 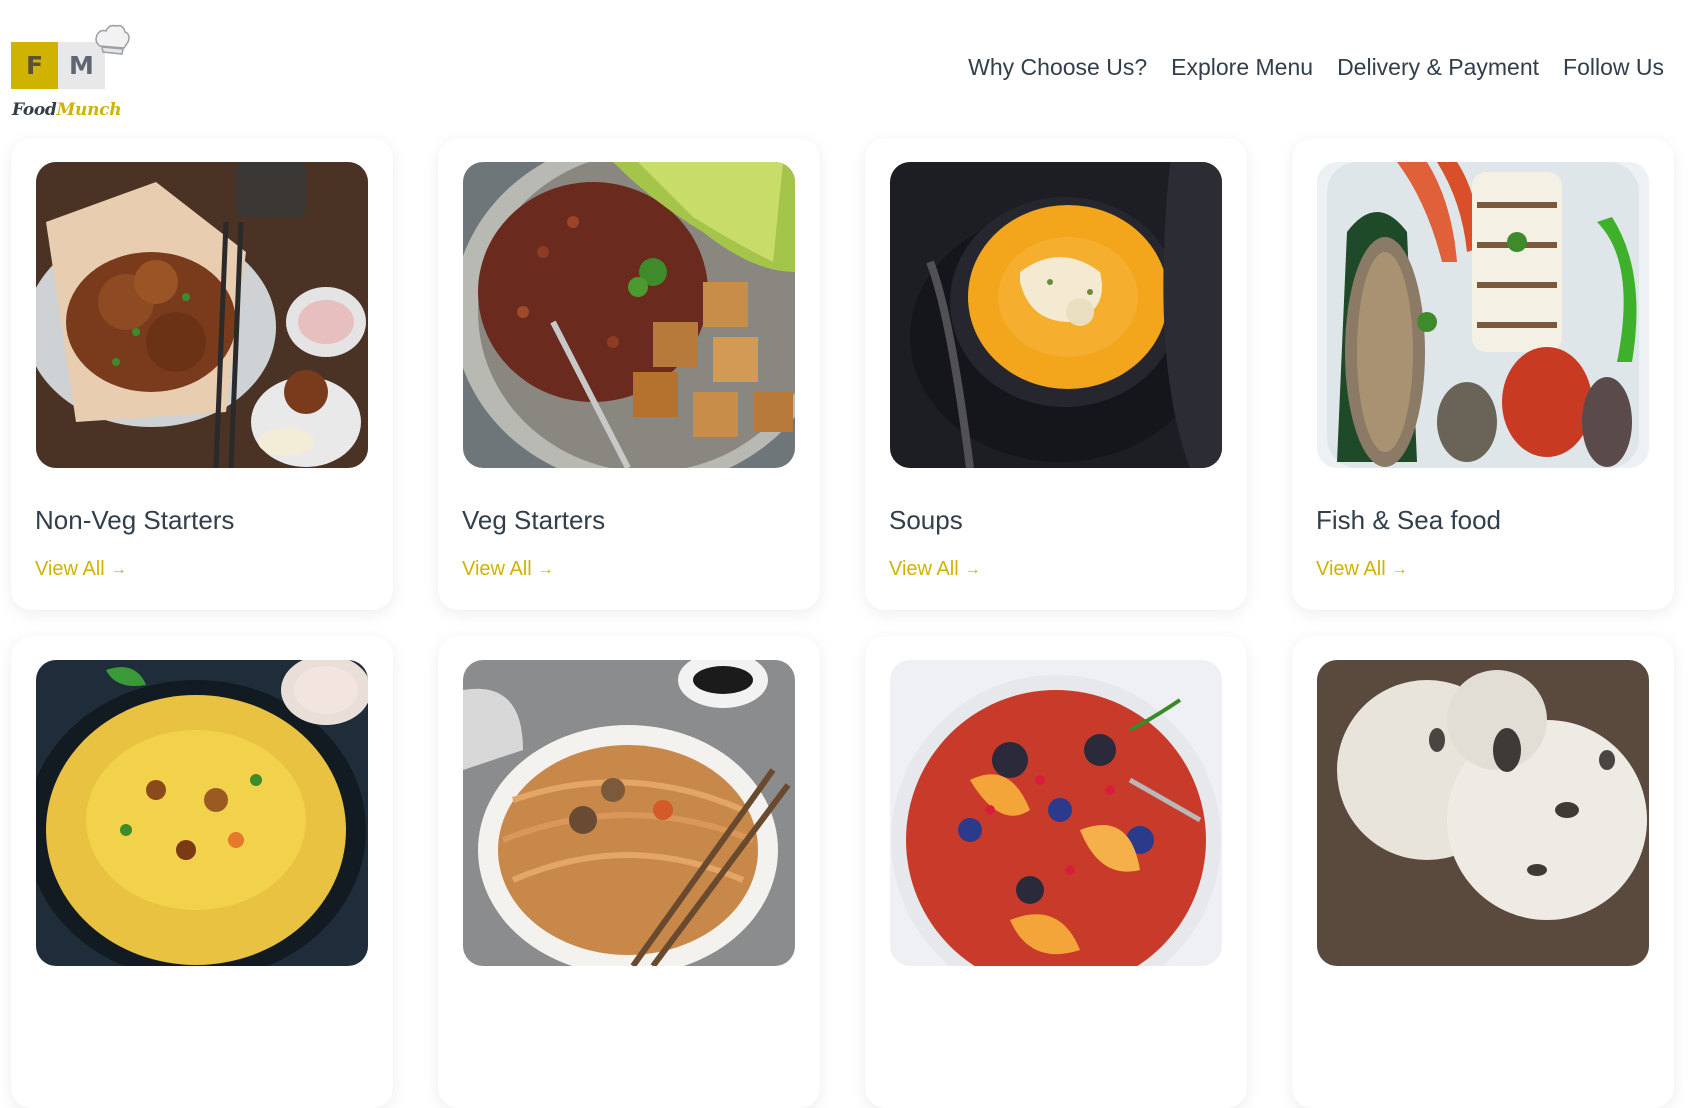 I want to click on card-title: Veg Starters, so click(x=534, y=520).